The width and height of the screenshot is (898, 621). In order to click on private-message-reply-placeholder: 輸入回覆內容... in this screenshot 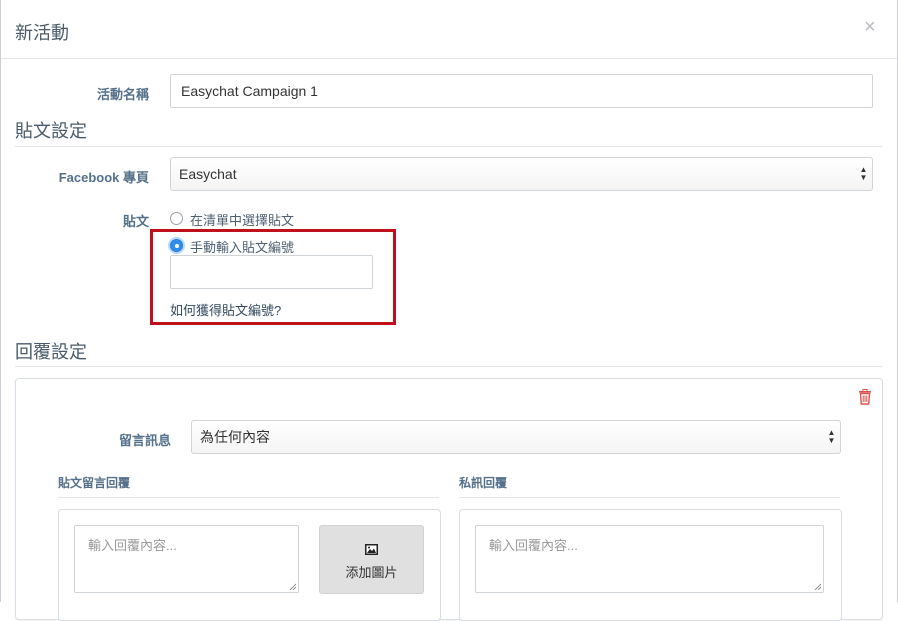, I will do `click(533, 545)`.